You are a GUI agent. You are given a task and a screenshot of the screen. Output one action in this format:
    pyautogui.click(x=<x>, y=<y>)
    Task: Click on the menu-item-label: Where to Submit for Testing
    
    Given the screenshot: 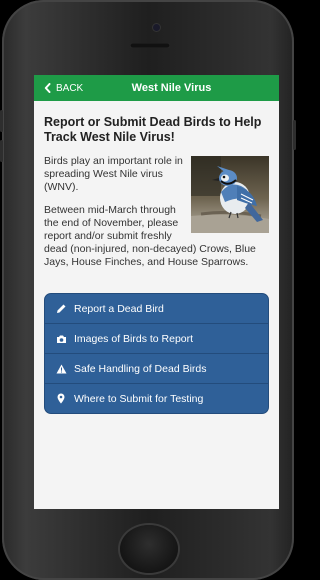 What is the action you would take?
    pyautogui.click(x=139, y=398)
    